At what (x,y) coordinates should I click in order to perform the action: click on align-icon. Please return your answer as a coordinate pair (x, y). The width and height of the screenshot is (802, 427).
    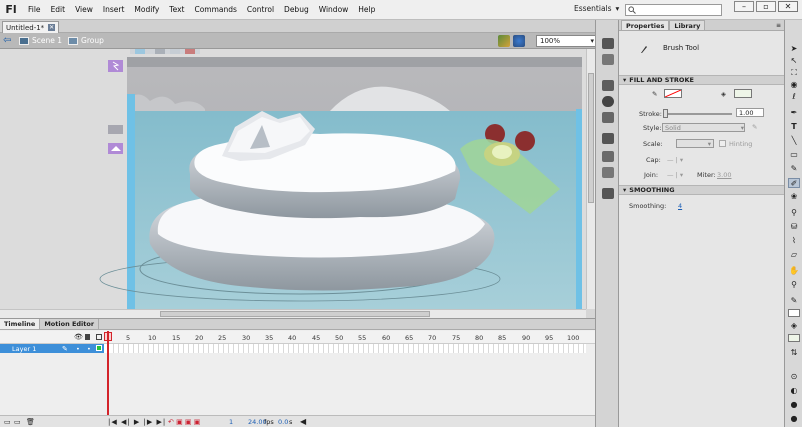
    Looking at the image, I should click on (608, 85).